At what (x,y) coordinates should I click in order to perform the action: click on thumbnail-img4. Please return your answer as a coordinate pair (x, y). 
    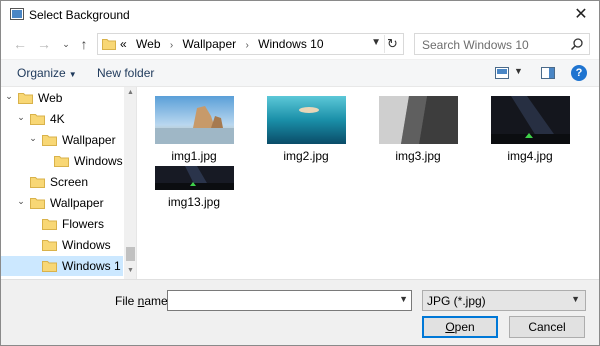
    Looking at the image, I should click on (530, 120).